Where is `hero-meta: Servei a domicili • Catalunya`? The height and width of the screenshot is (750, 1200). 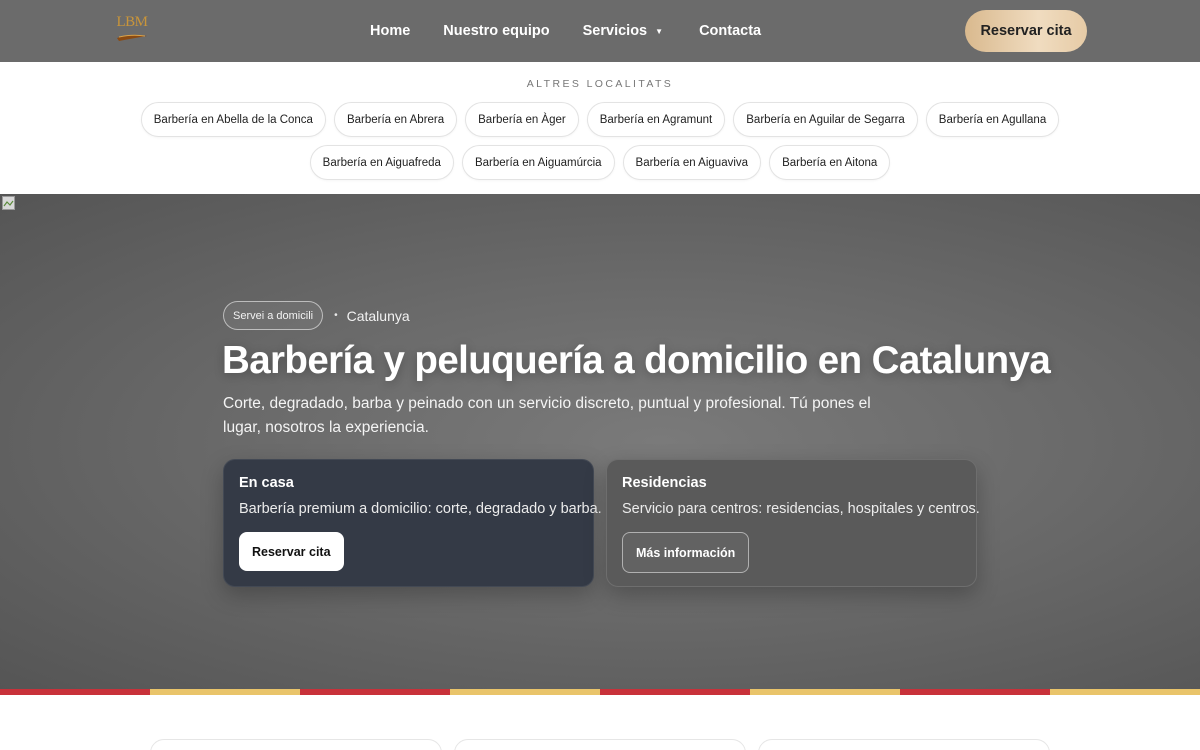 hero-meta: Servei a domicili • Catalunya is located at coordinates (316, 315).